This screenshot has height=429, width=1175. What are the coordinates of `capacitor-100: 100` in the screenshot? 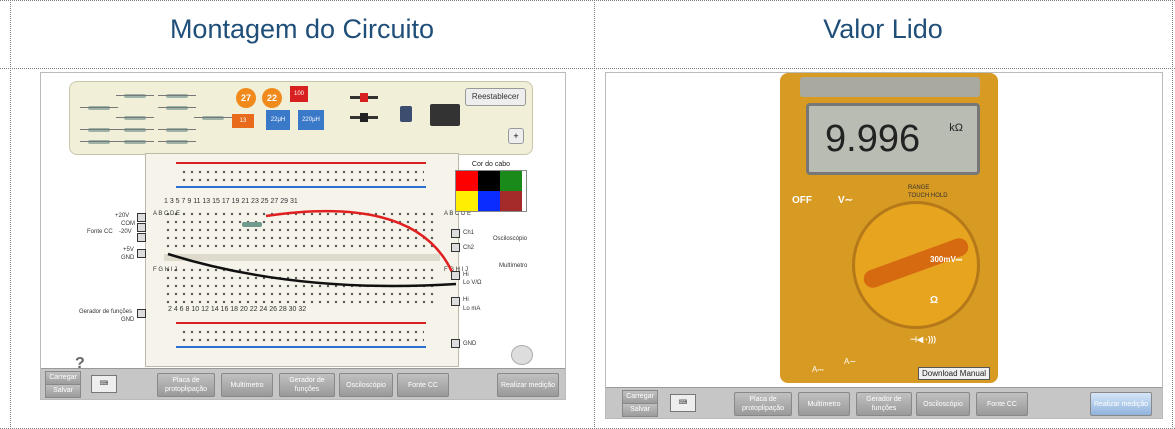 It's located at (299, 94).